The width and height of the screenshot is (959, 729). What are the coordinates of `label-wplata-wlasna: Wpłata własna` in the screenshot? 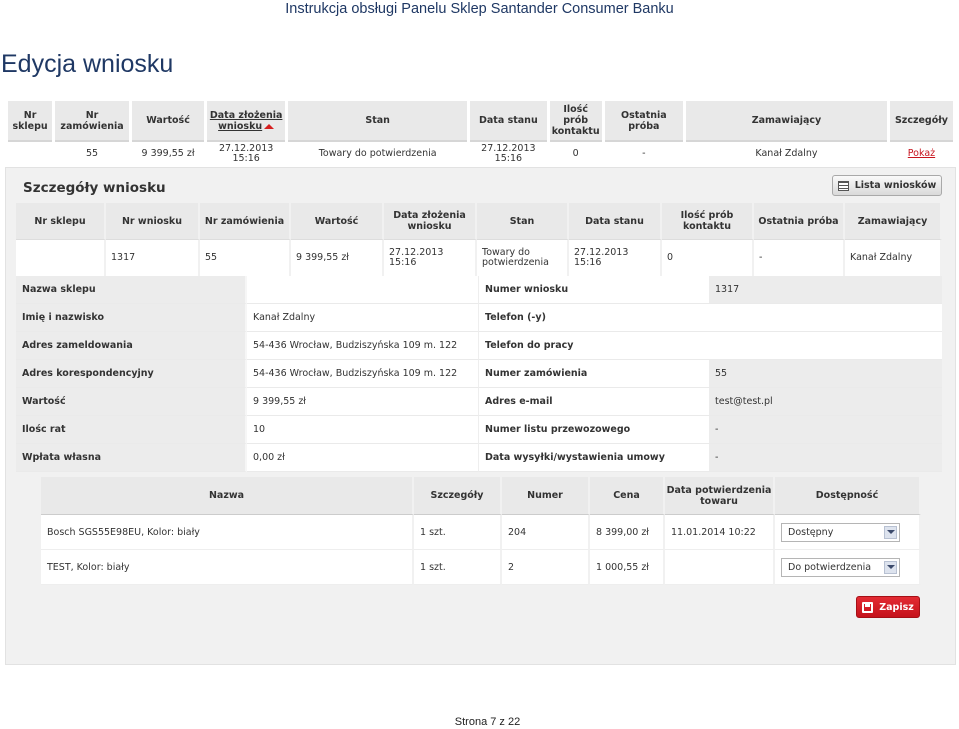 It's located at (131, 458).